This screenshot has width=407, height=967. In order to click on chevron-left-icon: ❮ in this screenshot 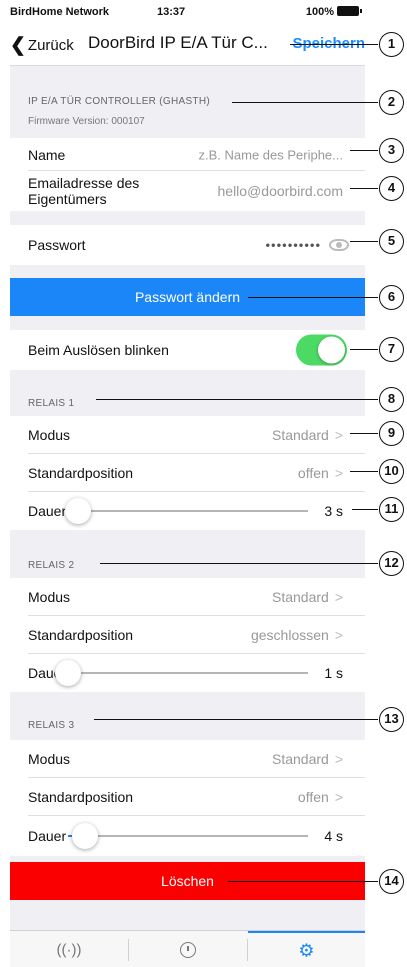, I will do `click(18, 45)`.